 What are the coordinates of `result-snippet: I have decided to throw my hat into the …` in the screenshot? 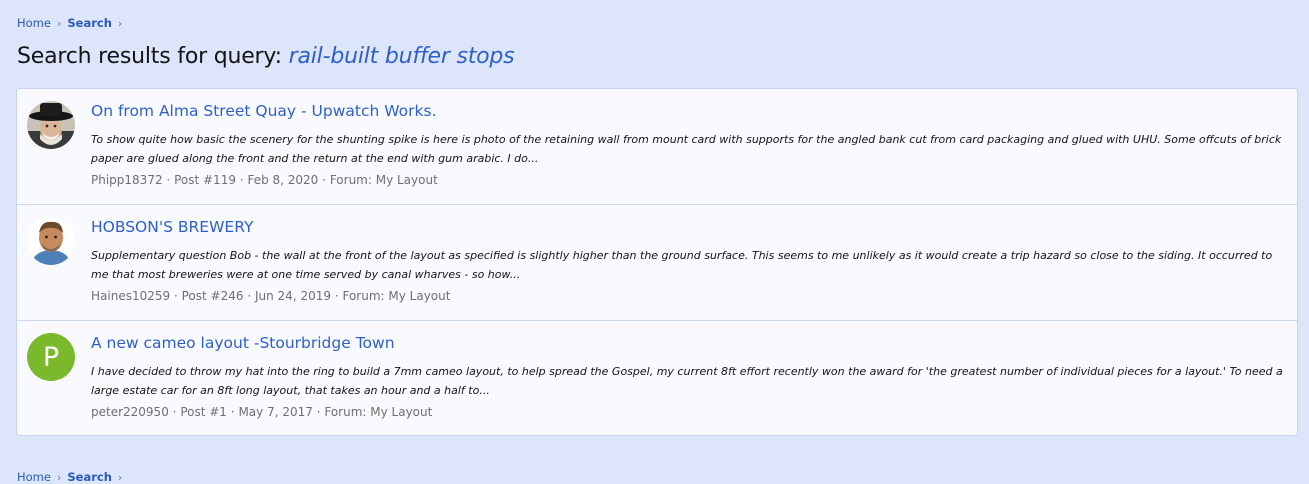 It's located at (687, 381).